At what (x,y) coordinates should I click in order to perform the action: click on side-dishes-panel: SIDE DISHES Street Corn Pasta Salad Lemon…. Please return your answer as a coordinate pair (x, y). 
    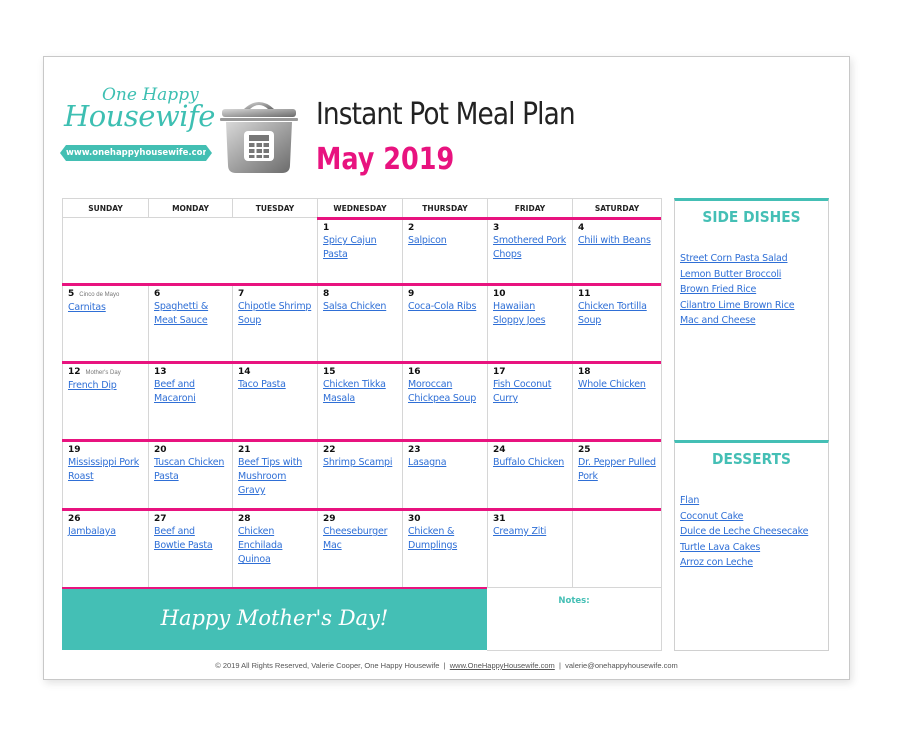
    Looking at the image, I should click on (751, 320).